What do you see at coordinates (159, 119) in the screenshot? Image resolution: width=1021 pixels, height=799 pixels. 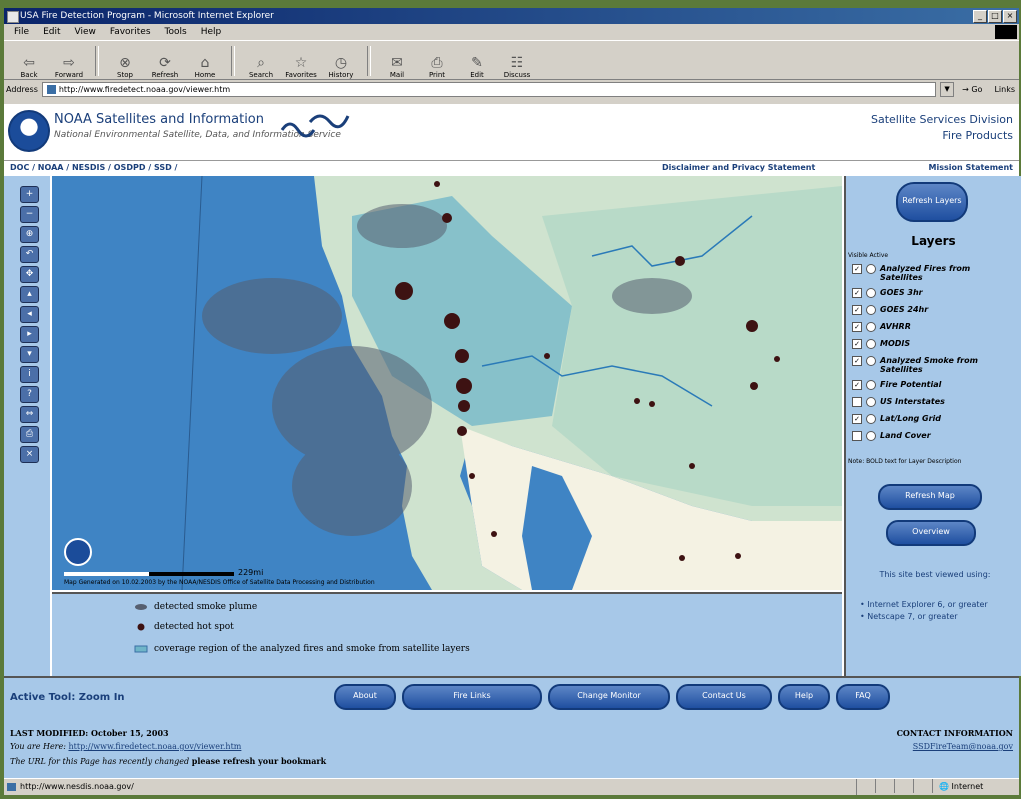 I see `site-title: NOAA Satellites and Information` at bounding box center [159, 119].